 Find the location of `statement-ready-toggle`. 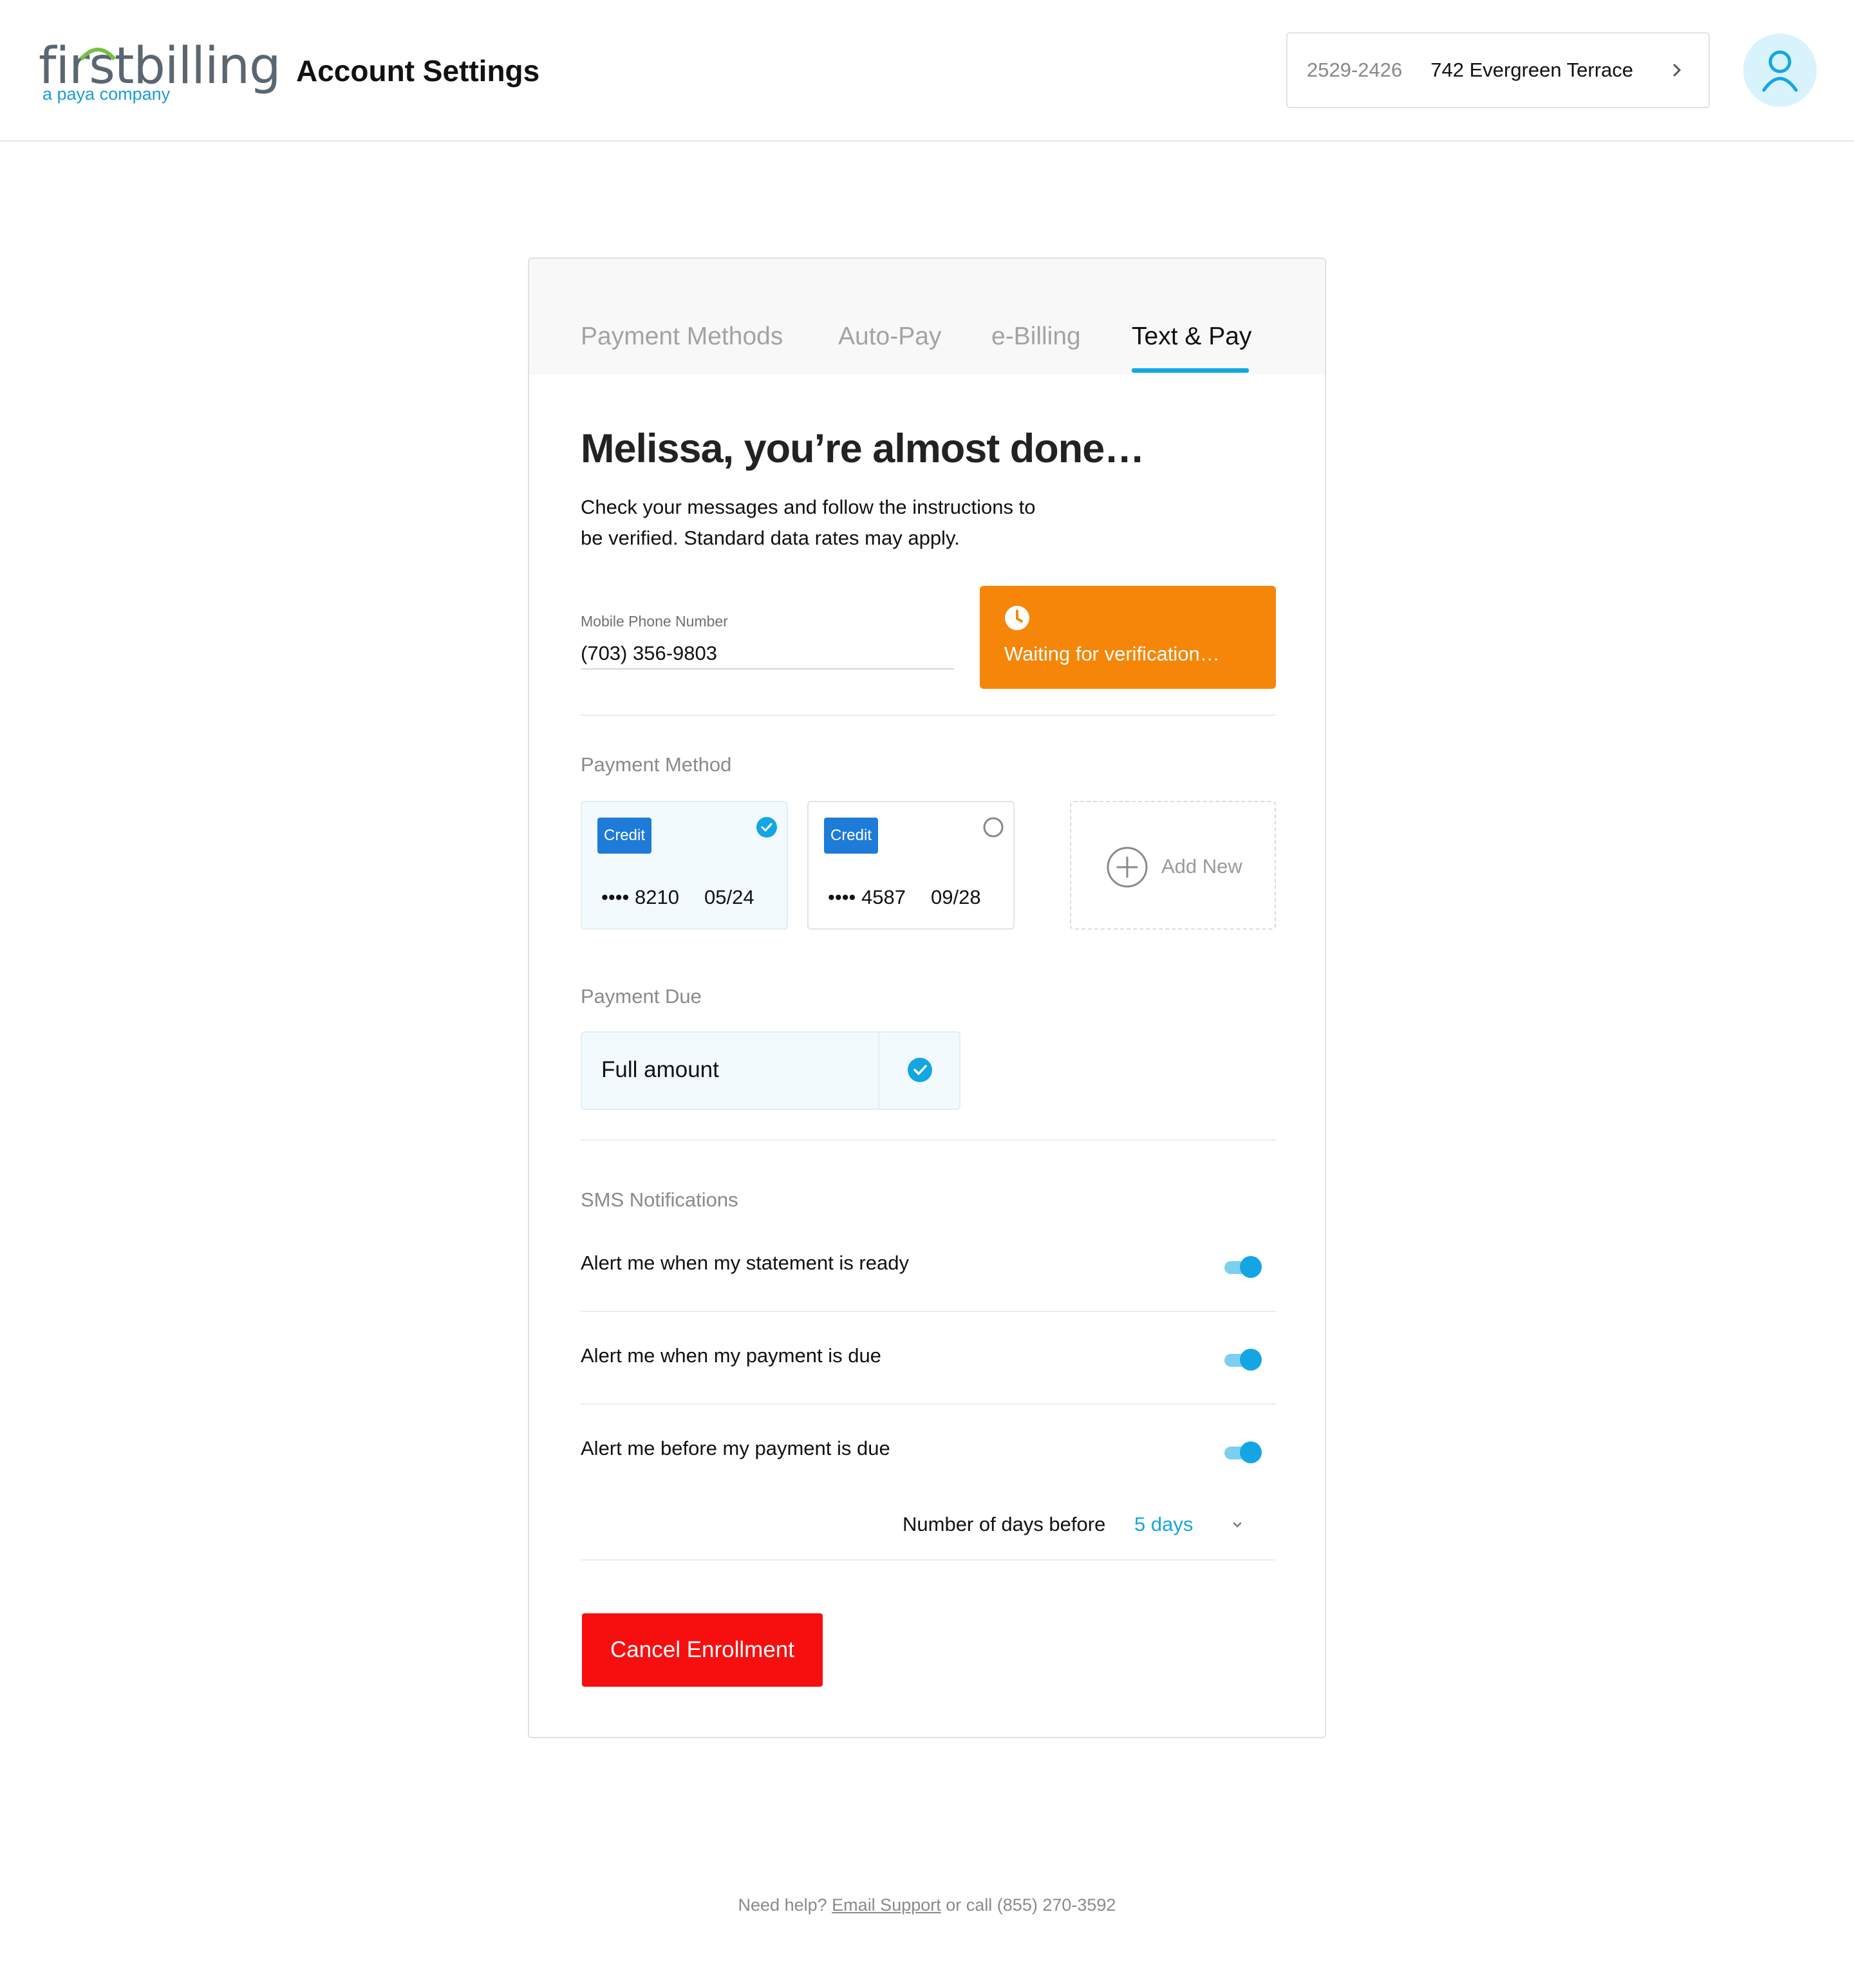

statement-ready-toggle is located at coordinates (1243, 1267).